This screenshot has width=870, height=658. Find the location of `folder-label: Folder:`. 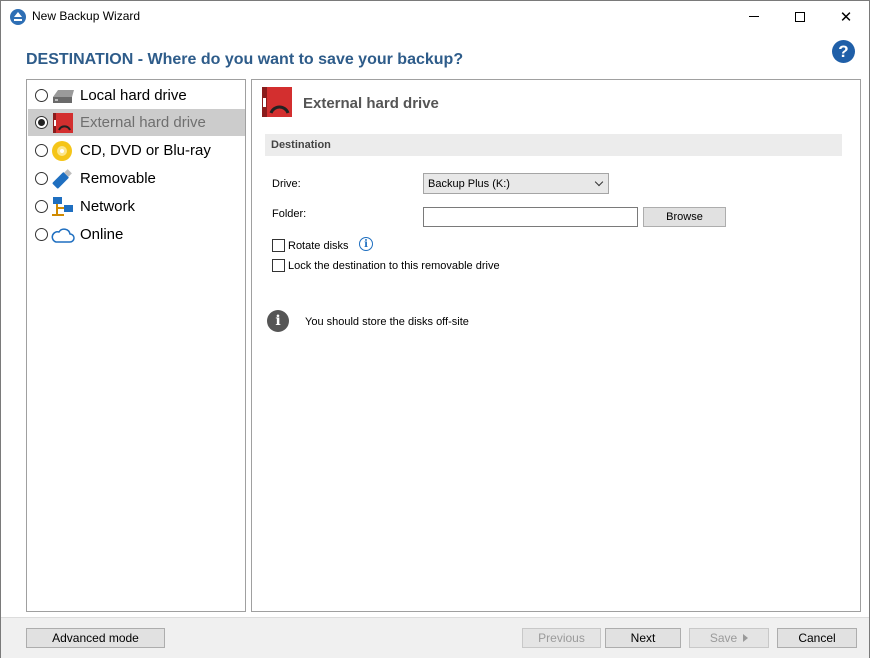

folder-label: Folder: is located at coordinates (289, 214).